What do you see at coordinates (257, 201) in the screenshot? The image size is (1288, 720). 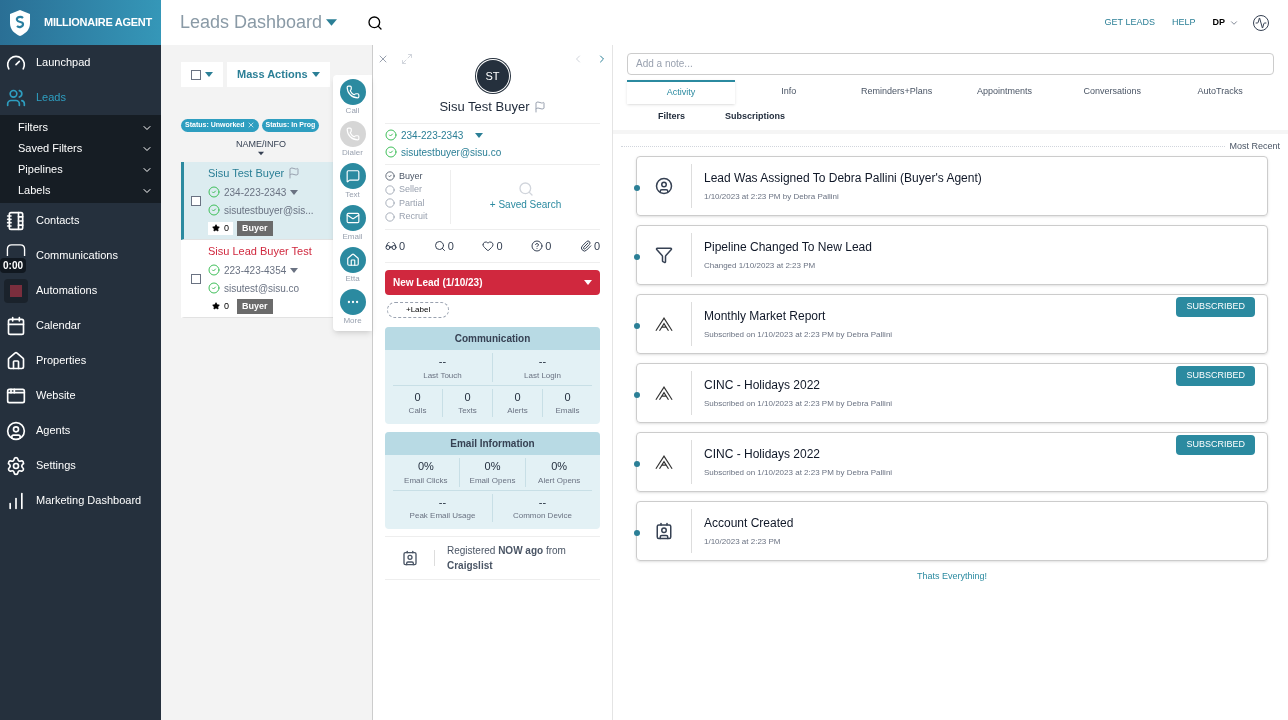 I see `lead-row: Sisu Test Buyer 234-223-2343 sisutestbuyer@sis... 0 Buyer` at bounding box center [257, 201].